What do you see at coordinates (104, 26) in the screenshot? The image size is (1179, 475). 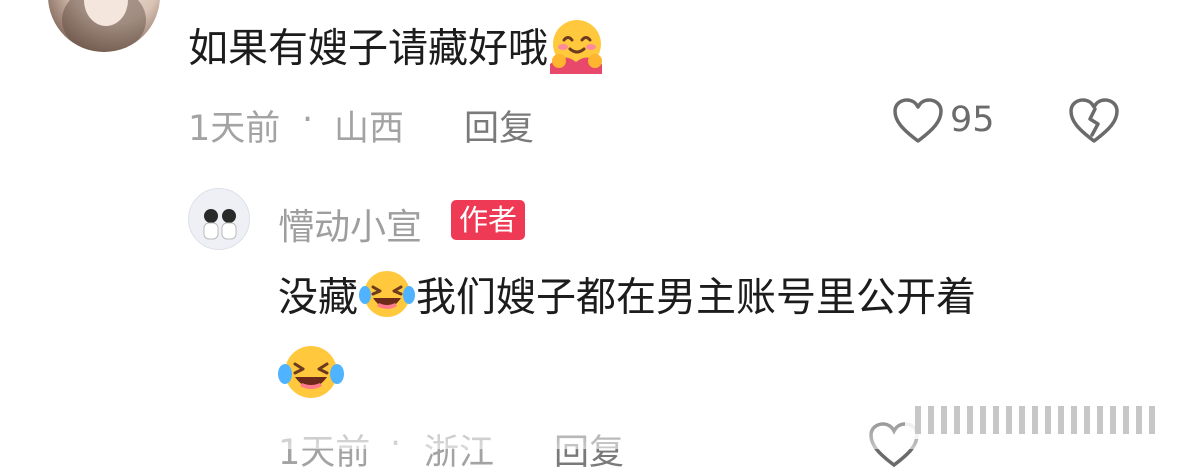 I see `commenter-avatar` at bounding box center [104, 26].